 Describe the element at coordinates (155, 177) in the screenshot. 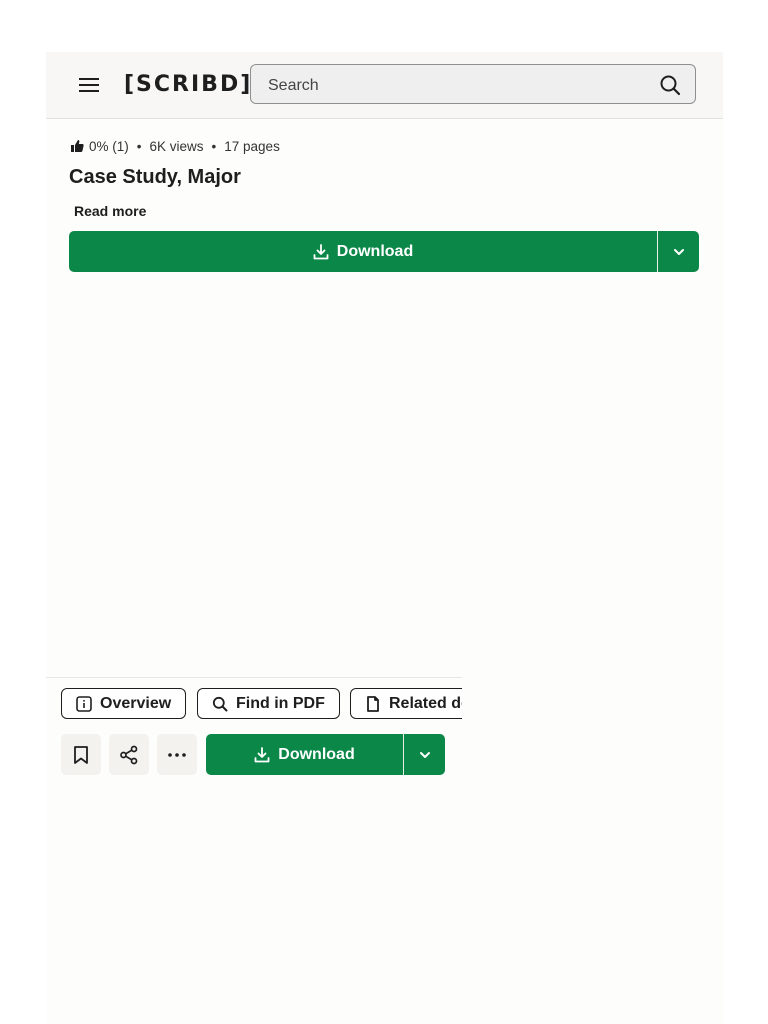

I see `document-title: Case Study, Major` at that location.